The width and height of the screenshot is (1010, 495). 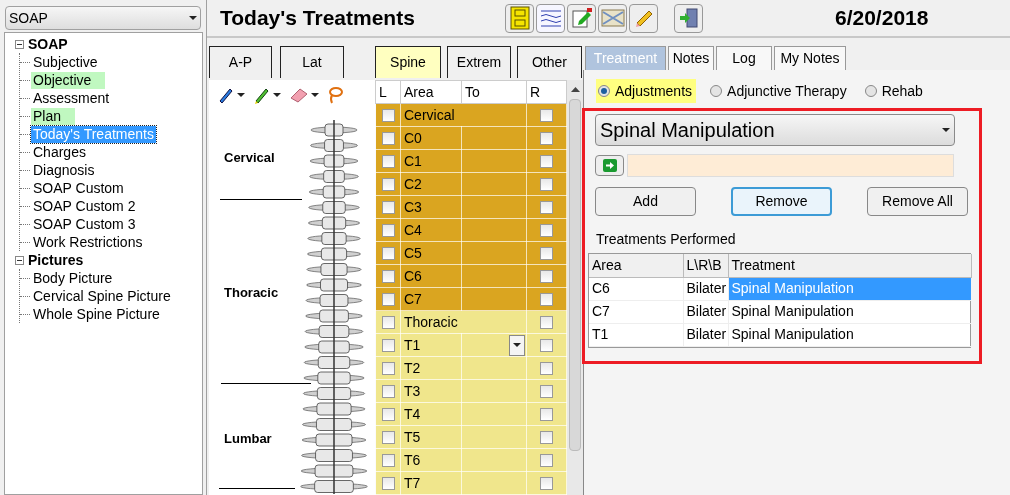 I want to click on date-label: 6/20/2018, so click(x=882, y=18).